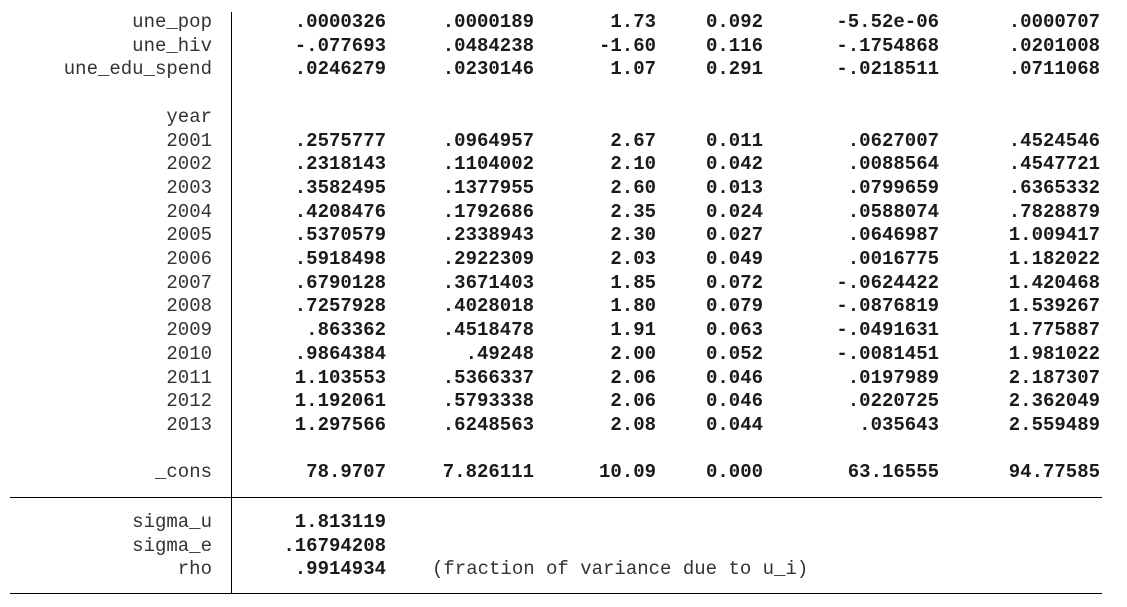 This screenshot has width=1127, height=607. What do you see at coordinates (734, 330) in the screenshot?
I see `cell-value: 0.063` at bounding box center [734, 330].